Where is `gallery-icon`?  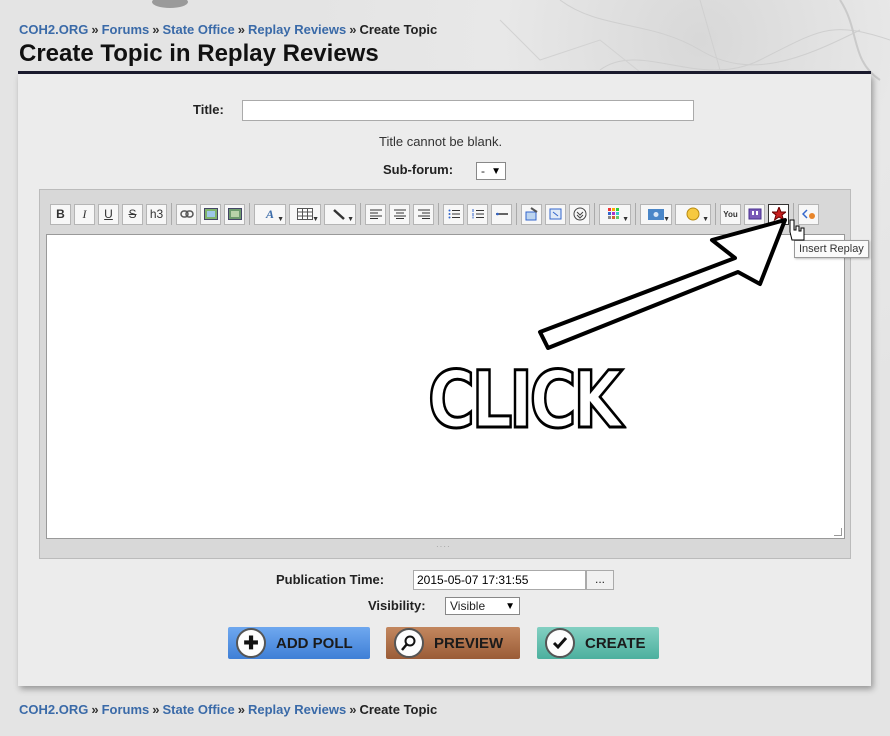
gallery-icon is located at coordinates (234, 214).